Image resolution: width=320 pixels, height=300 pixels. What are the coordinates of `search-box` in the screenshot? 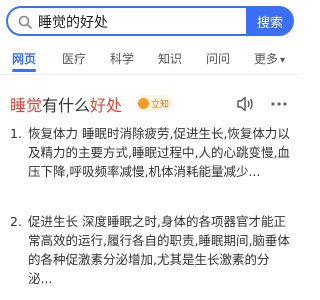 It's located at (127, 21).